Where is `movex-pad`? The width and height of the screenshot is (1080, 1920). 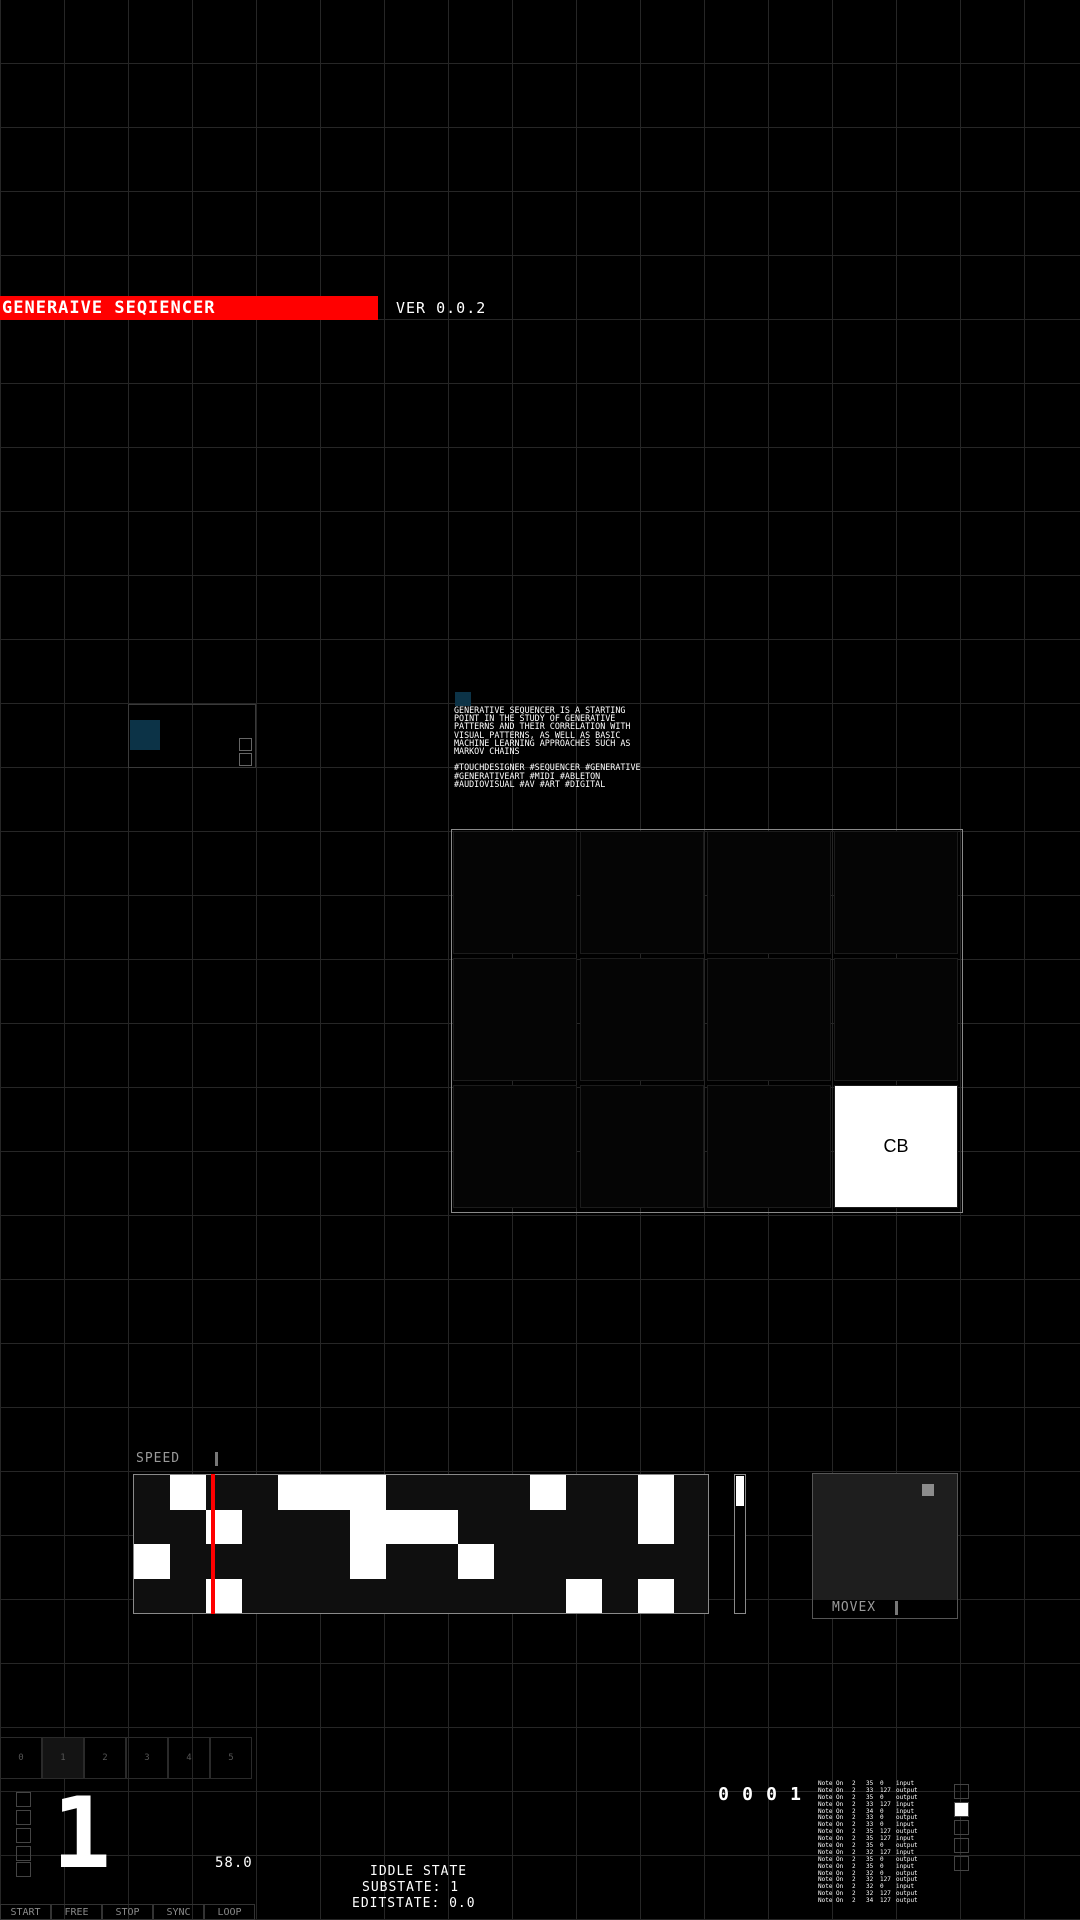 movex-pad is located at coordinates (885, 1546).